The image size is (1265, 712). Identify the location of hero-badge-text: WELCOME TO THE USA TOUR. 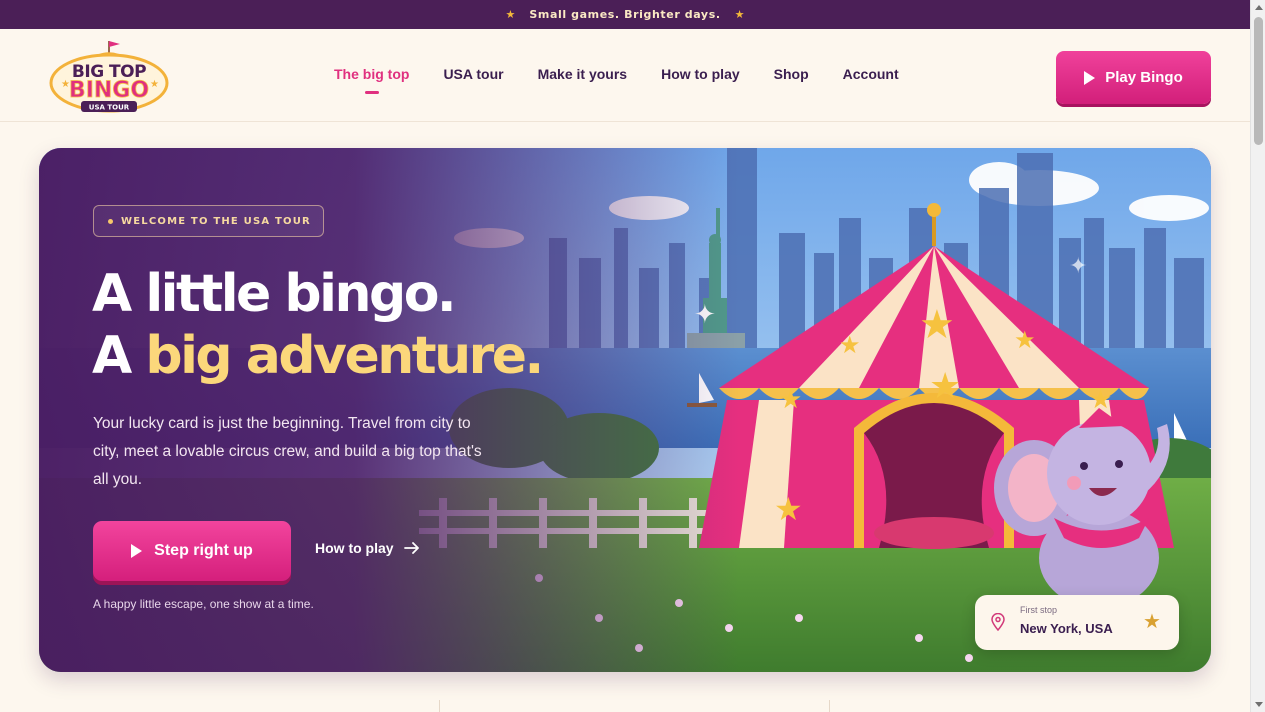
(216, 221).